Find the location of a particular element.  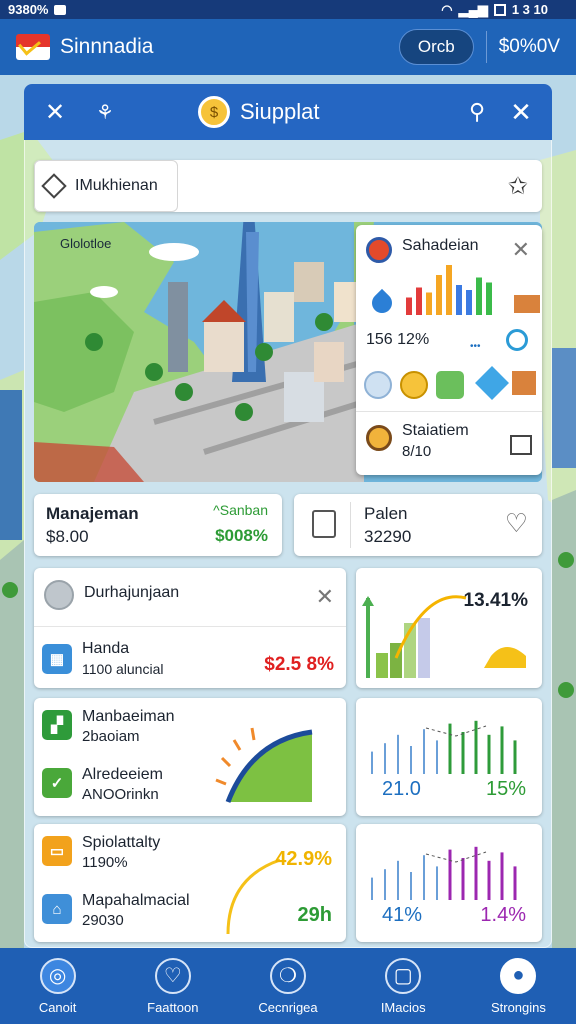

dots-icon: ••• is located at coordinates (475, 346).